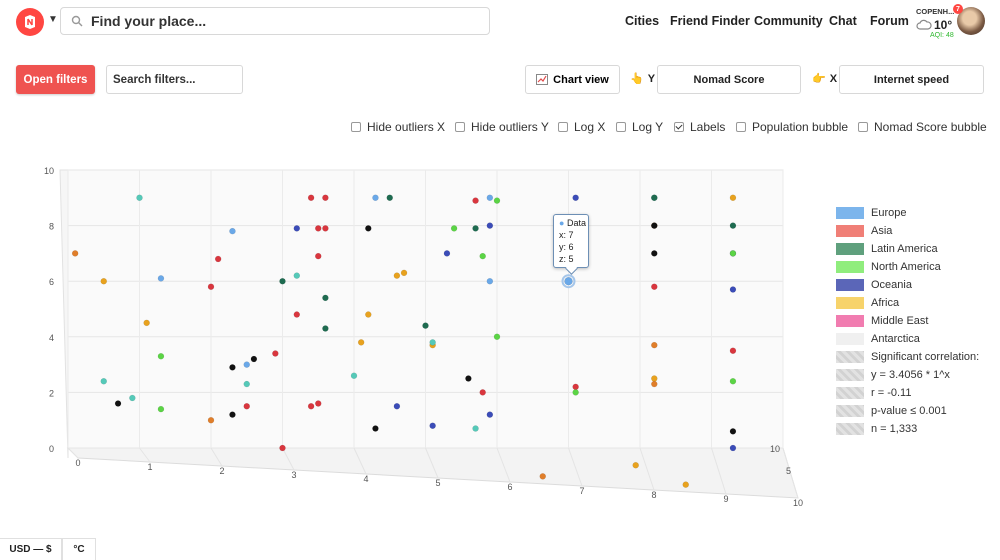  I want to click on temperature-unit-selector: °C, so click(79, 549).